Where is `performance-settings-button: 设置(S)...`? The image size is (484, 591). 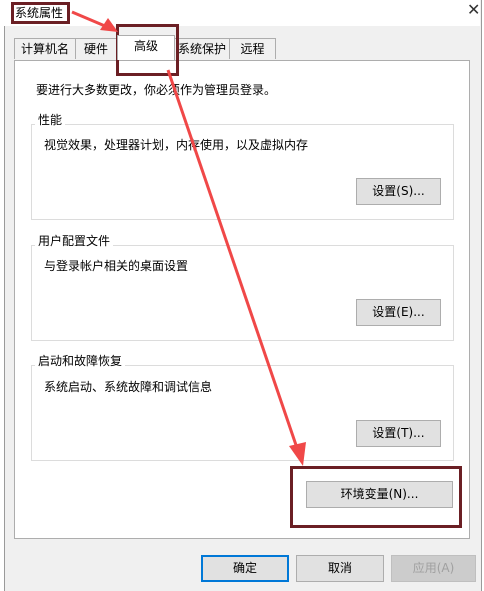 performance-settings-button: 设置(S)... is located at coordinates (398, 191).